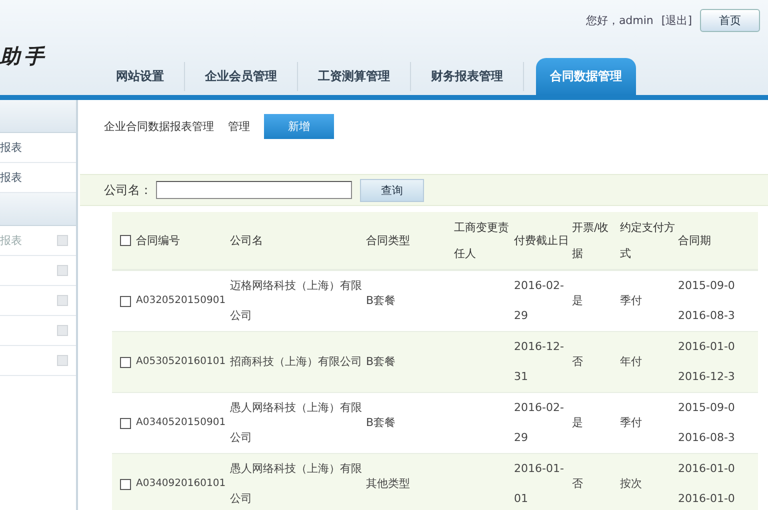  I want to click on column-header: 合同类型, so click(388, 240).